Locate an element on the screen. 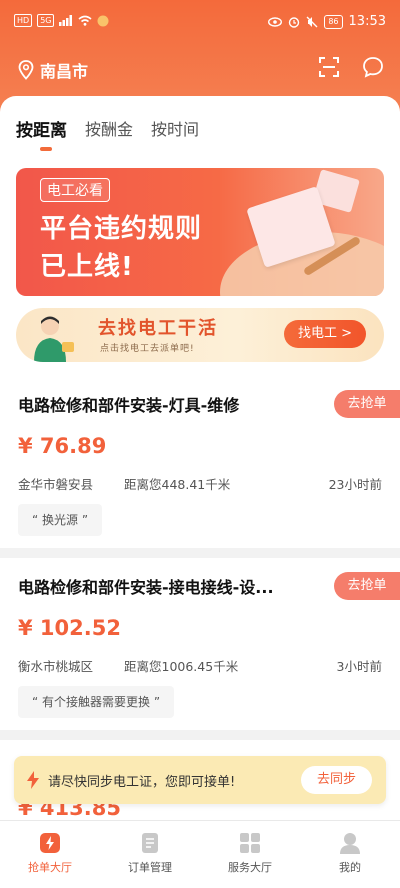  status-bar: HD 5G 86 13:53 is located at coordinates (200, 21).